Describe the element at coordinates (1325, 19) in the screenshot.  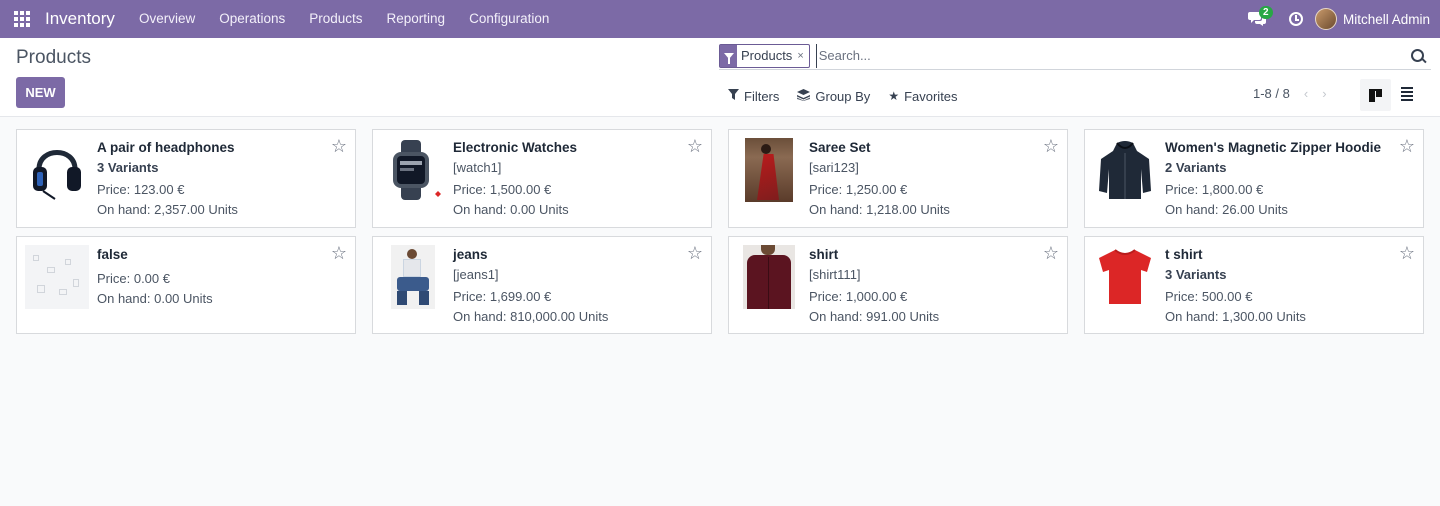
I see `user-avatar` at that location.